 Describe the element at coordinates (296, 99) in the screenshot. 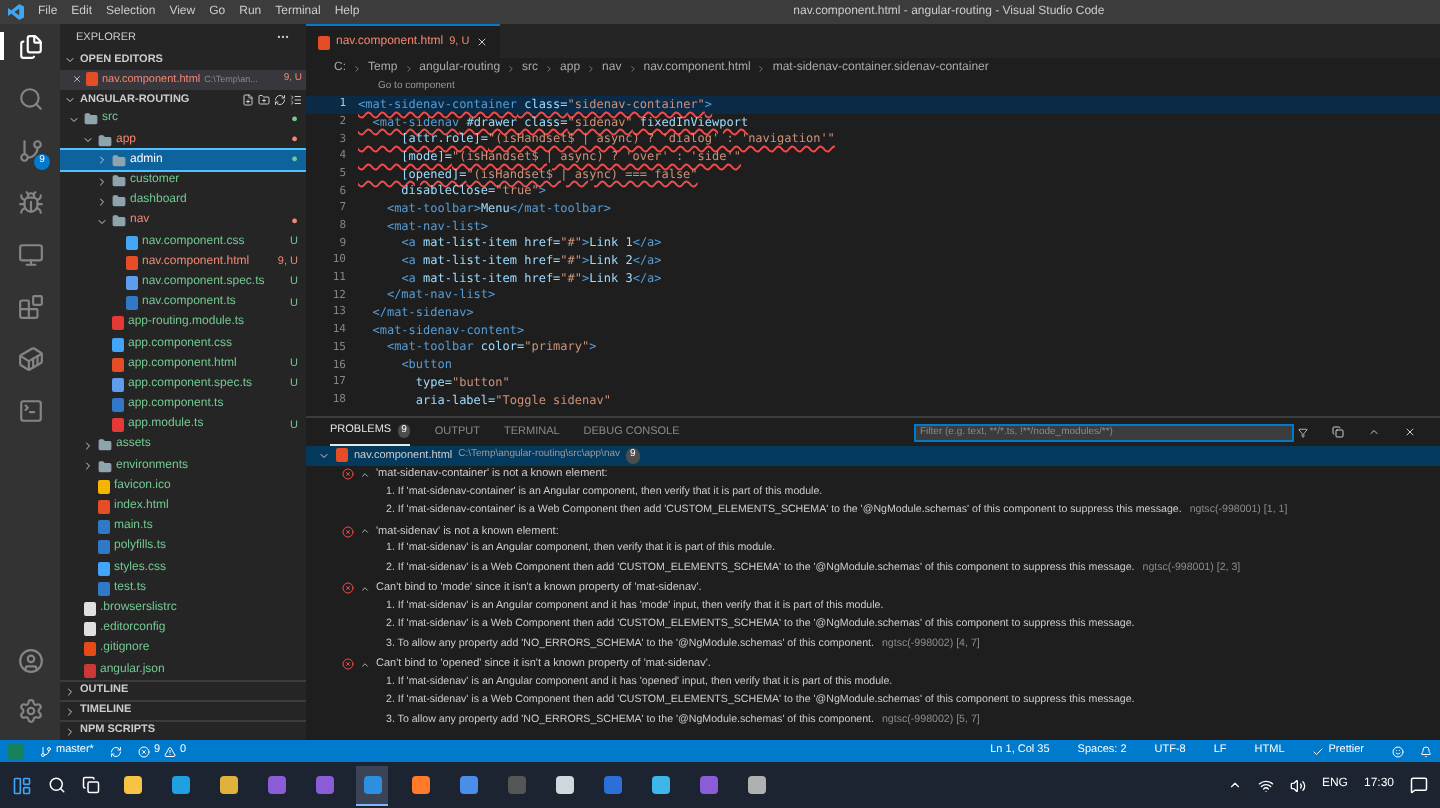

I see `collapse-icon` at that location.